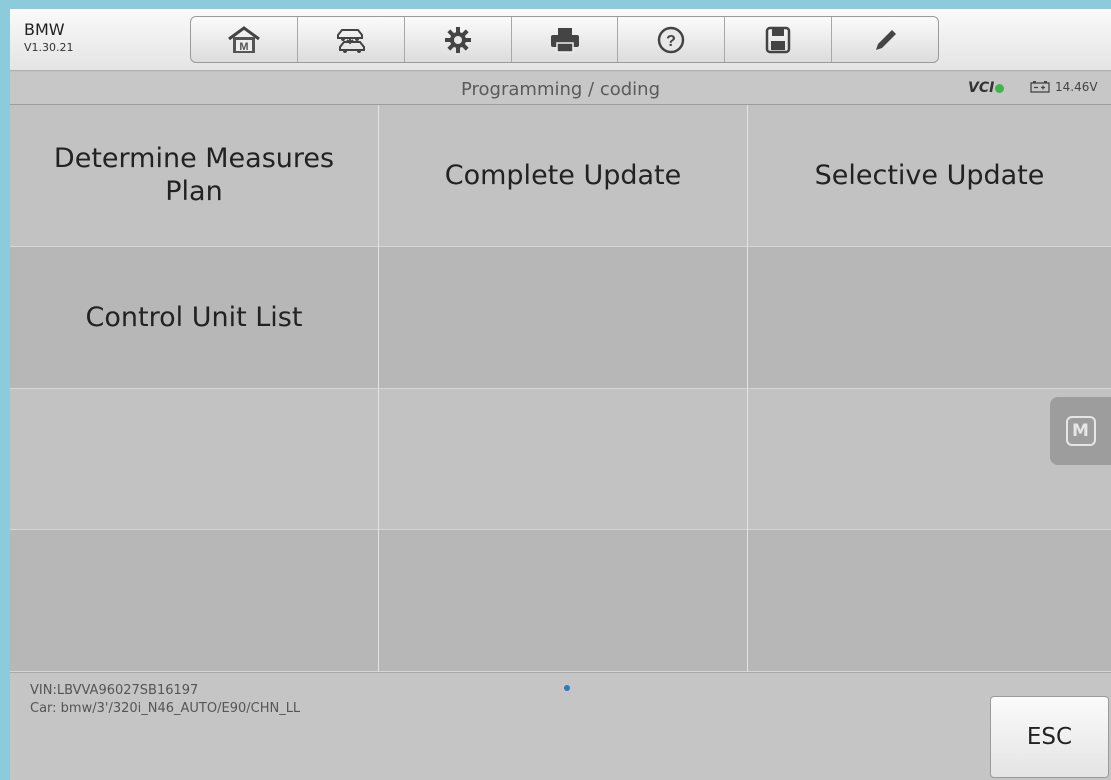 Image resolution: width=1111 pixels, height=780 pixels. I want to click on page-indicator-dot, so click(567, 688).